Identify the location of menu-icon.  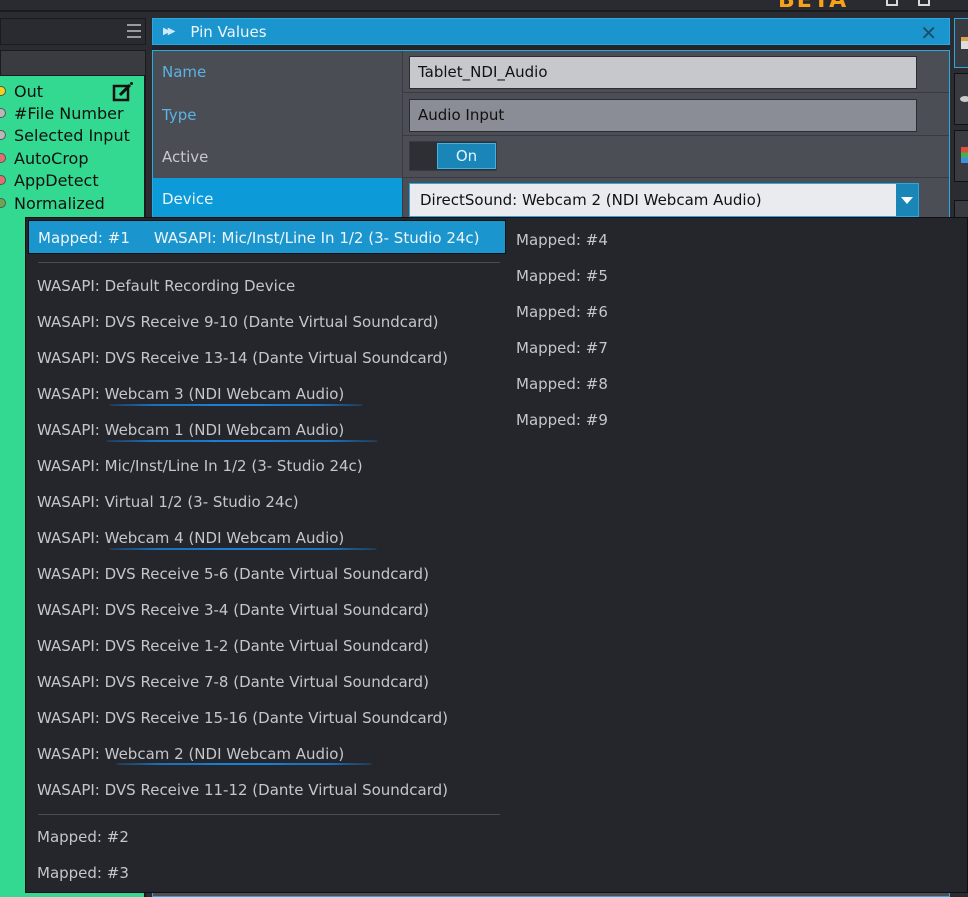
(134, 31).